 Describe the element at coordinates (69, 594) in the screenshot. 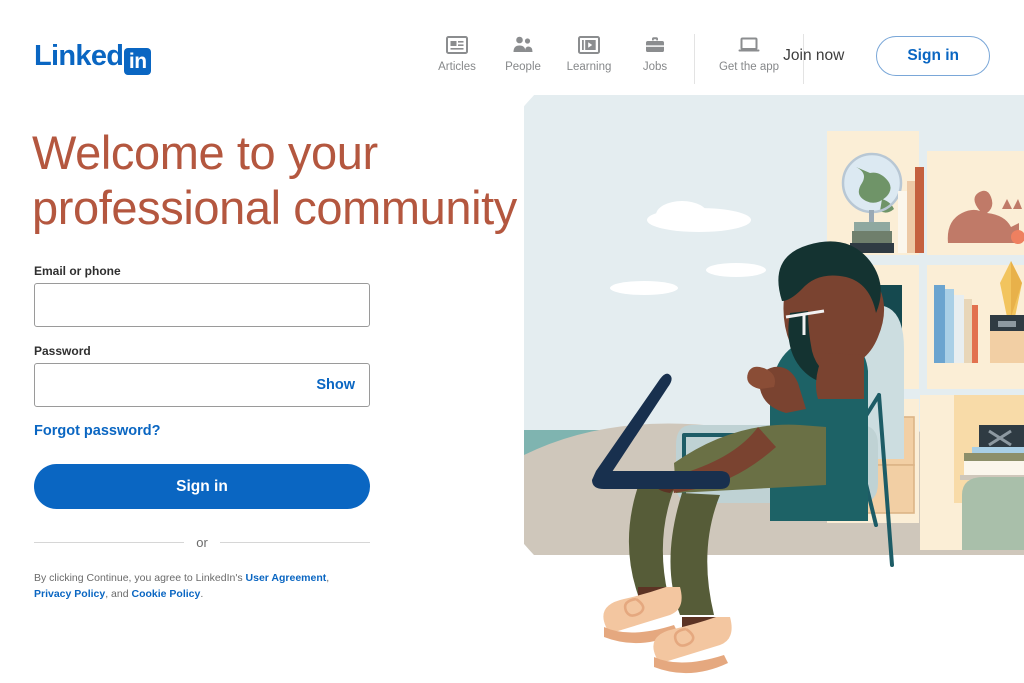

I see `privacy-policy-link: Privacy Policy` at that location.